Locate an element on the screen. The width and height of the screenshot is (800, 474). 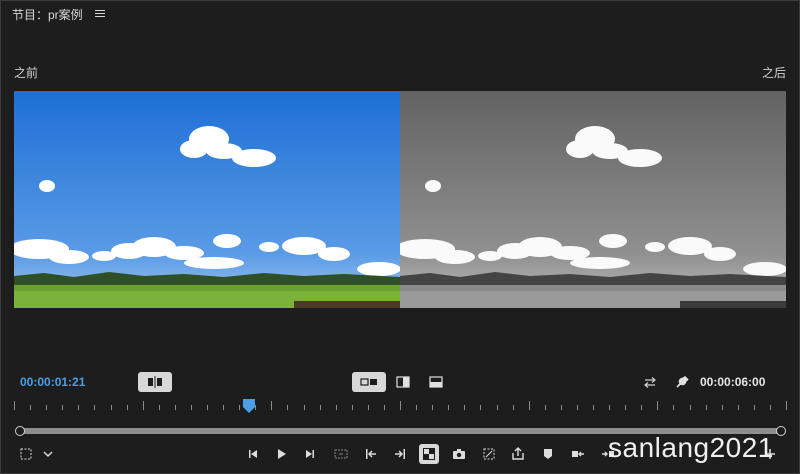
lift-icon is located at coordinates (578, 454).